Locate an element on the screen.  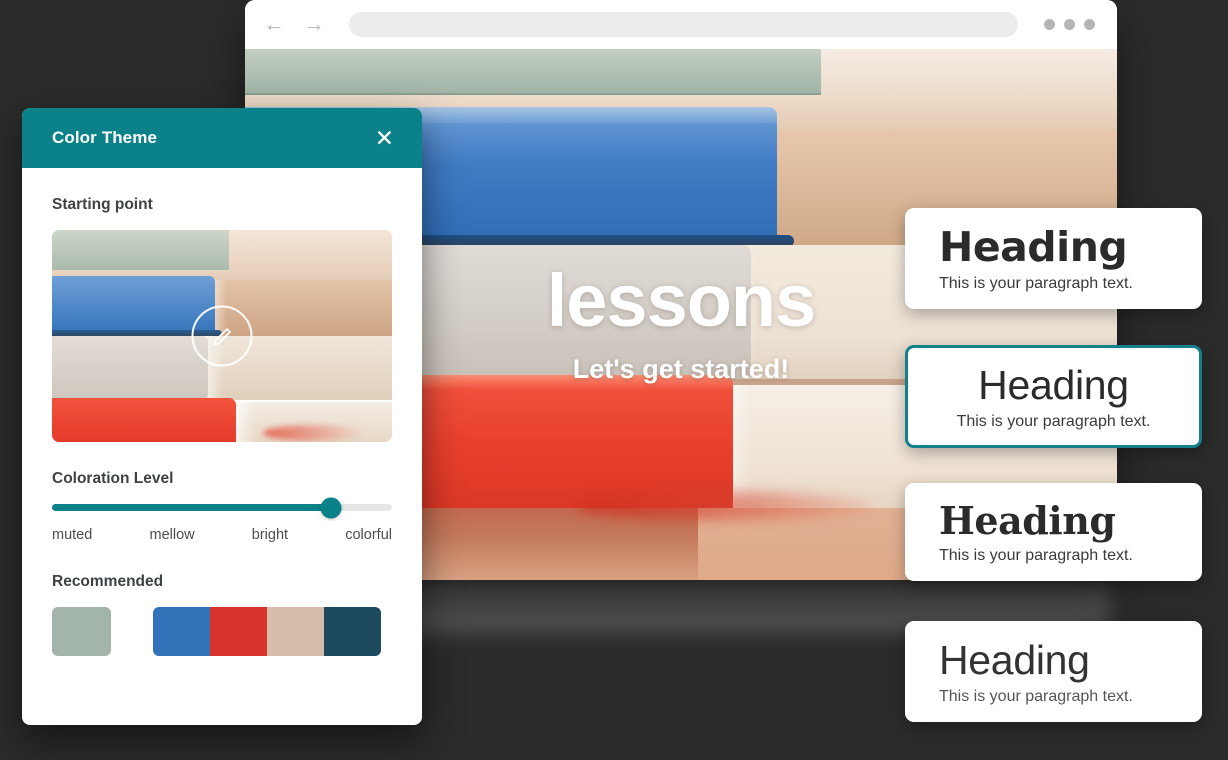
palette-swatch is located at coordinates (267, 631).